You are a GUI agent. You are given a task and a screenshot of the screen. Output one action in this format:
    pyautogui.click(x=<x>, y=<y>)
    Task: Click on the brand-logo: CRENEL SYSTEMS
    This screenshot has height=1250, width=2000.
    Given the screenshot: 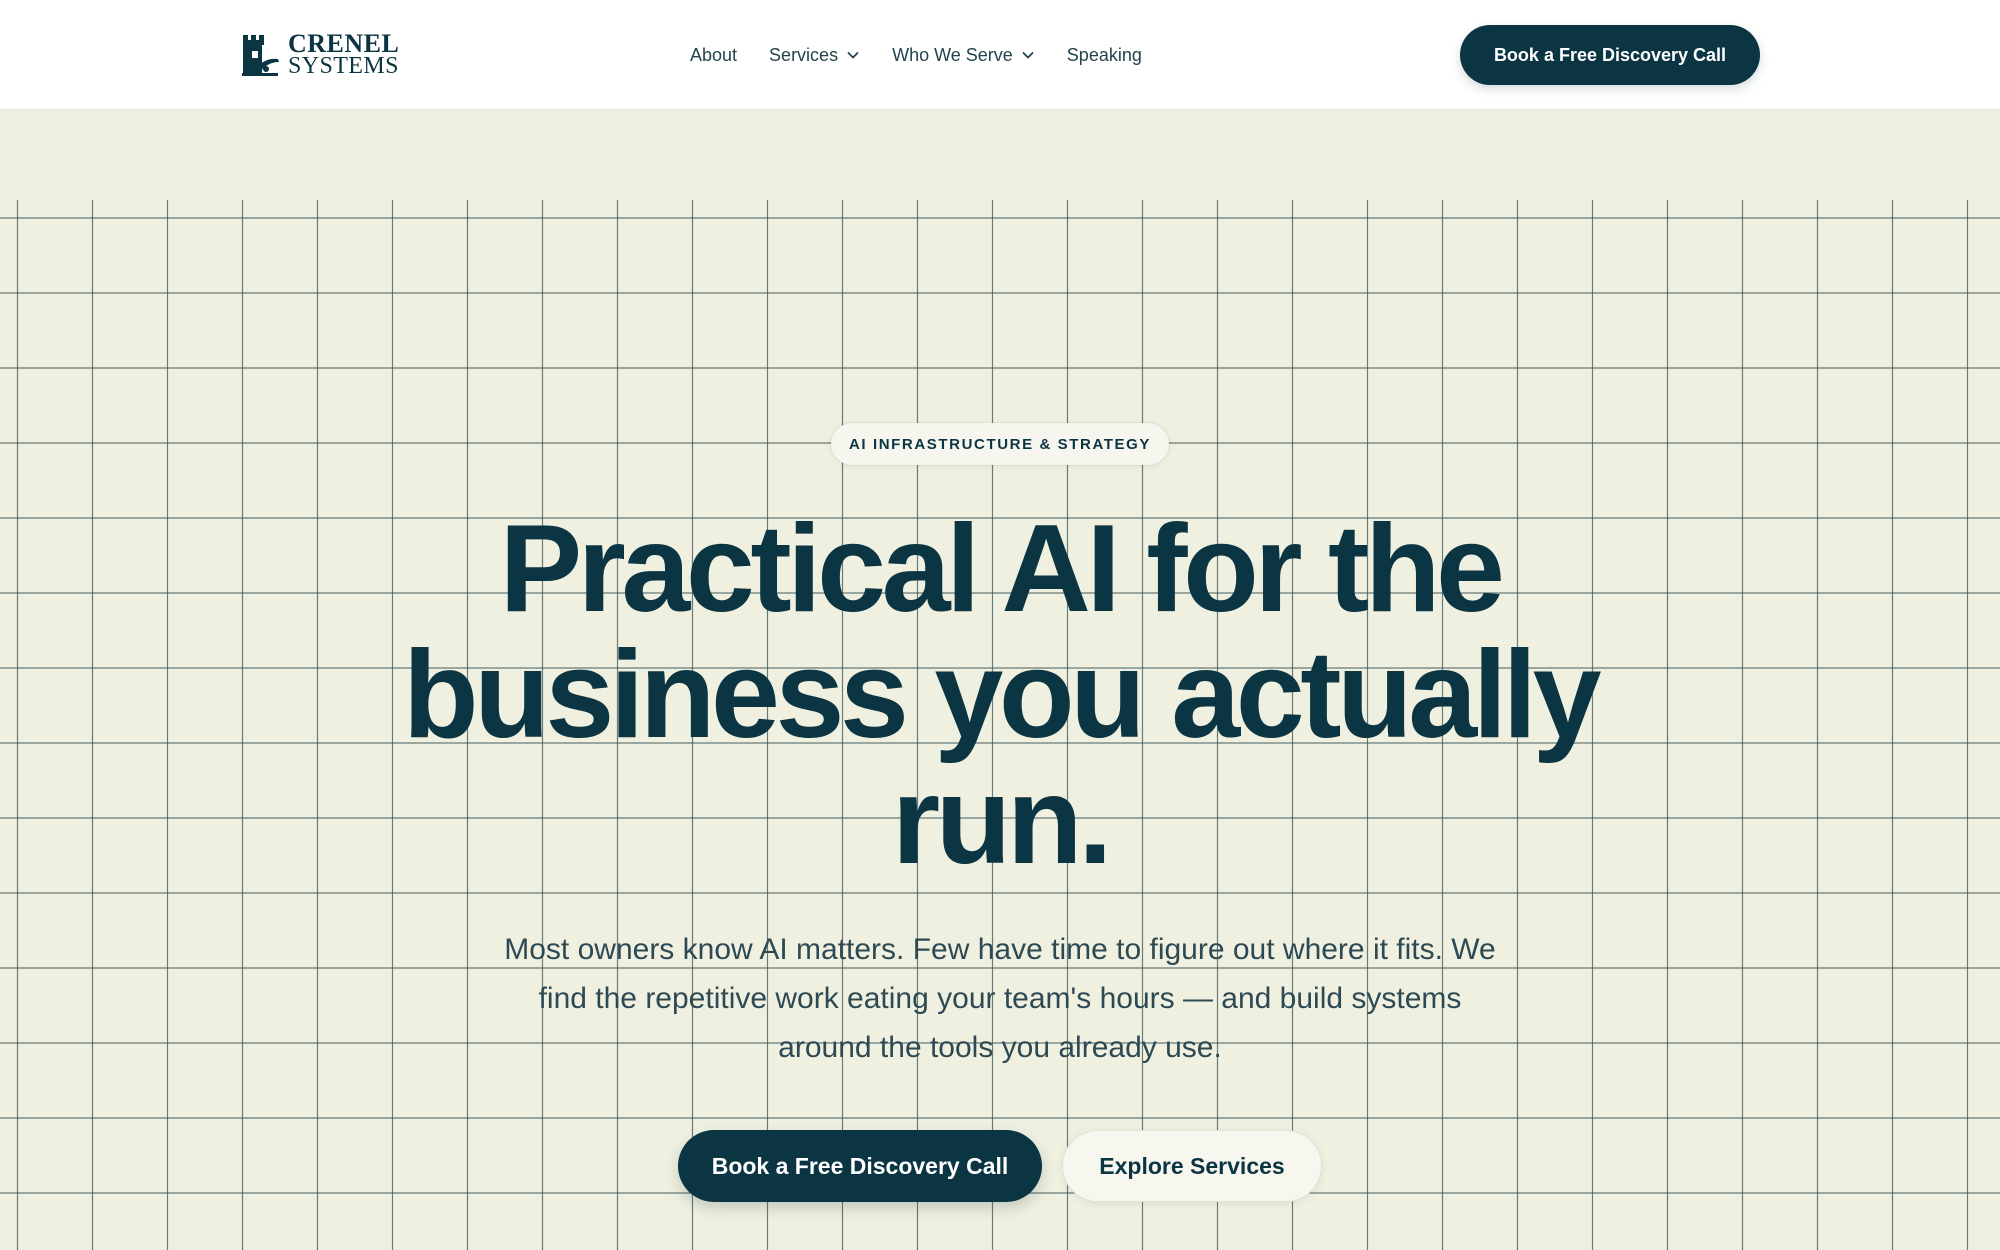 What is the action you would take?
    pyautogui.click(x=320, y=54)
    